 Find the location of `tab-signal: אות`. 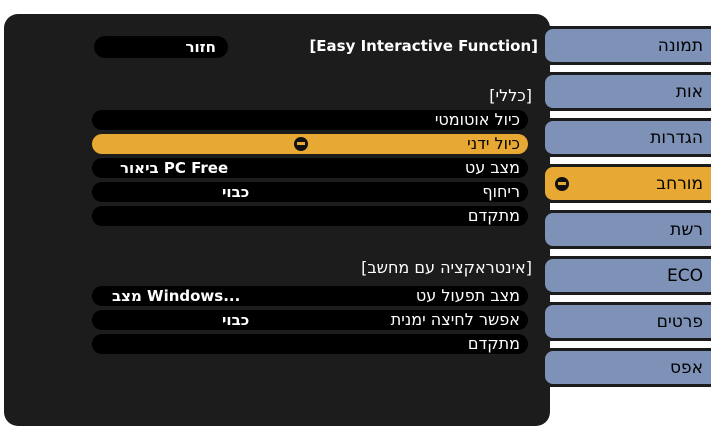

tab-signal: אות is located at coordinates (625, 91).